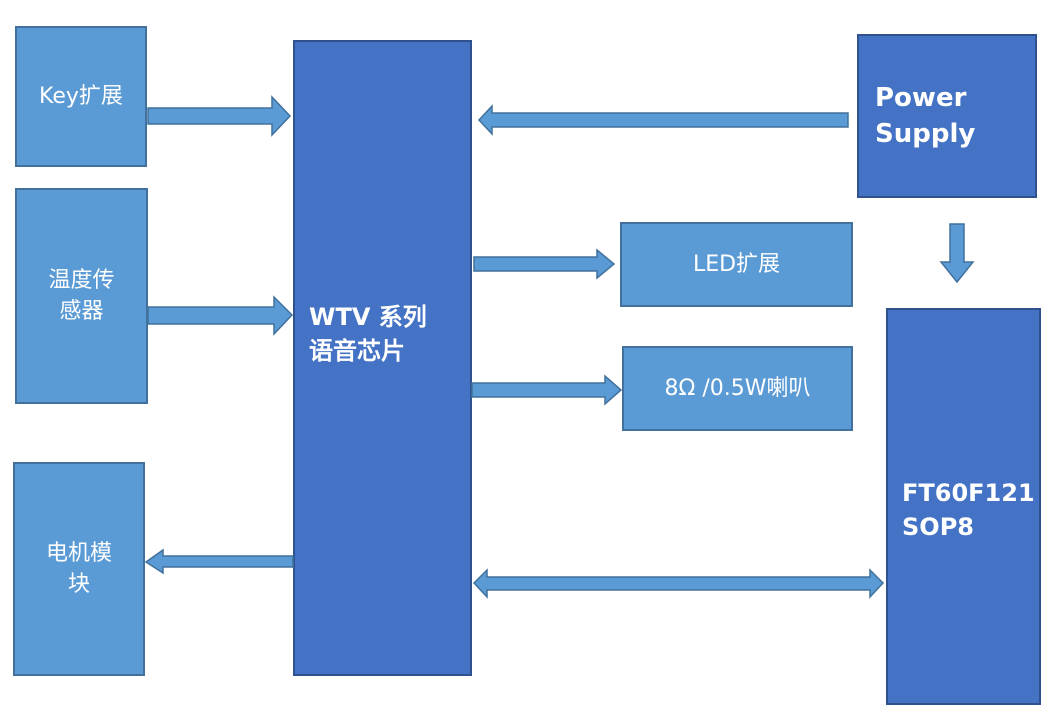 This screenshot has height=725, width=1063. I want to click on arrow-chip-mcu-bidirectional, so click(678, 583).